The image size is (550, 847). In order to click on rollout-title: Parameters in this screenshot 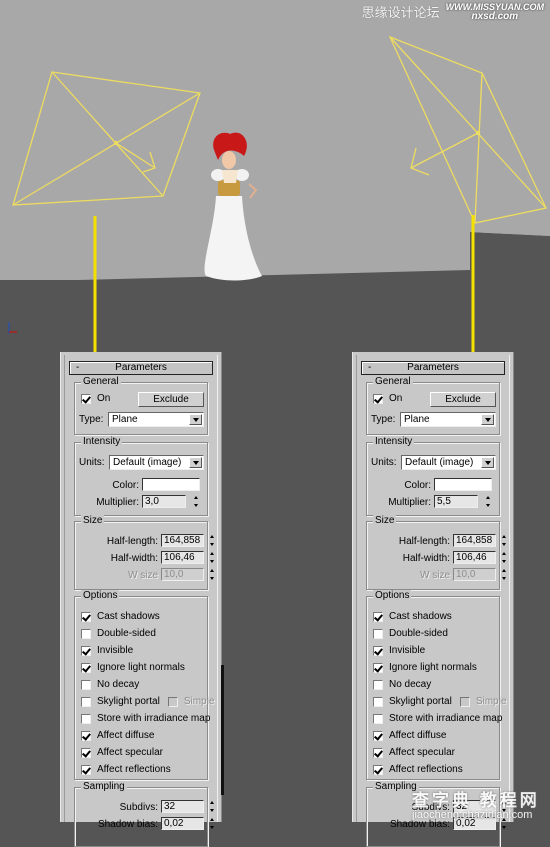, I will do `click(141, 367)`.